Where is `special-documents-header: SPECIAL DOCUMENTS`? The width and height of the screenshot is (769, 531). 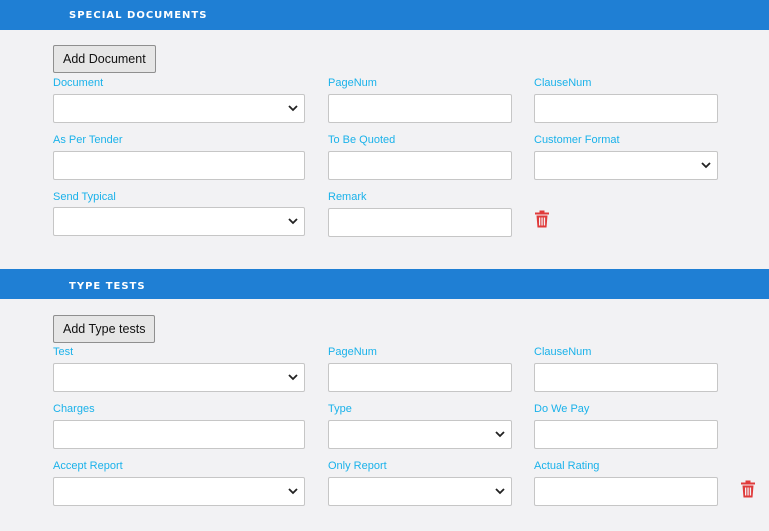
special-documents-header: SPECIAL DOCUMENTS is located at coordinates (384, 15).